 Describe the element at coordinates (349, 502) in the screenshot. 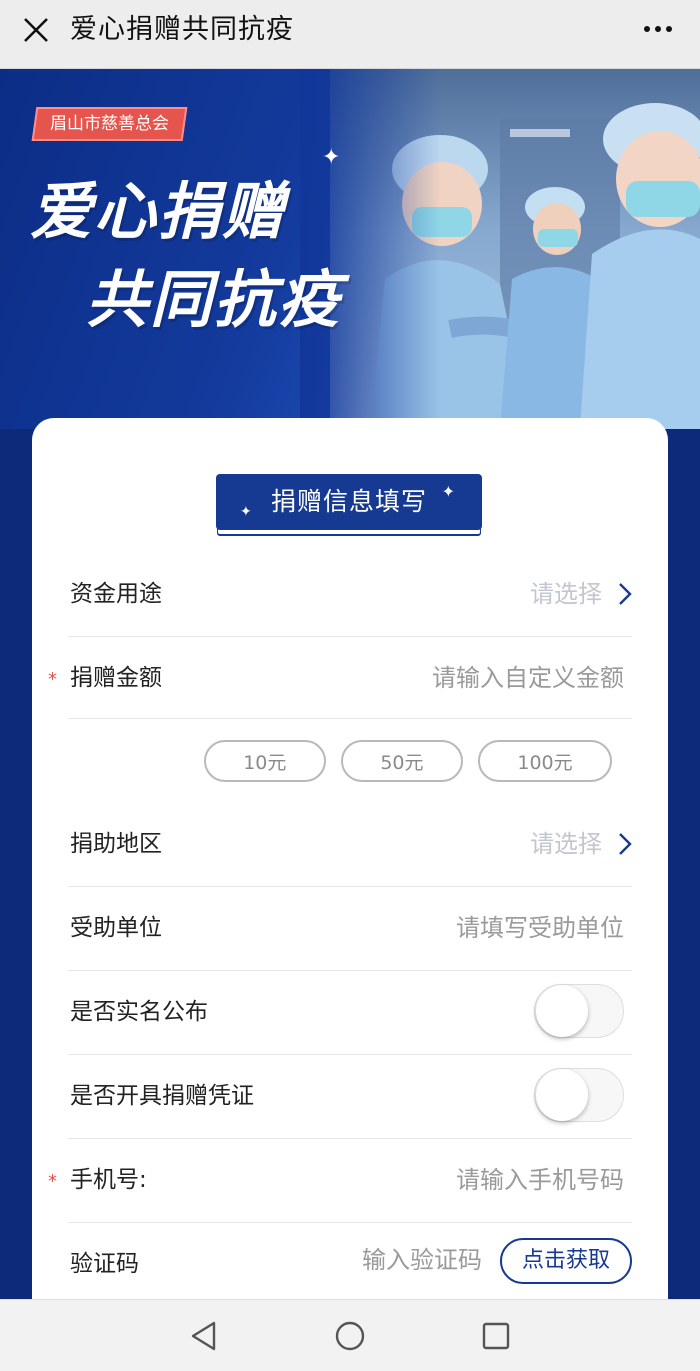

I see `section-title: ✦ 捐赠信息填写 ✦` at that location.